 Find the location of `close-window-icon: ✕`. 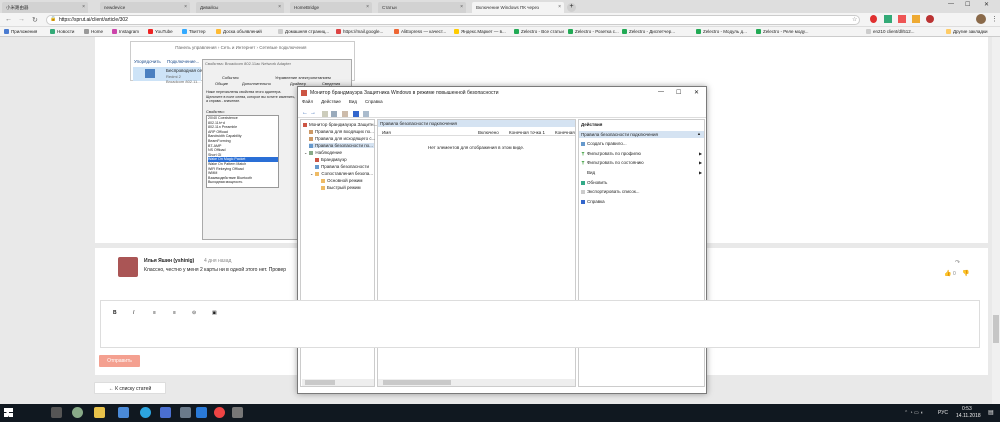

close-window-icon: ✕ is located at coordinates (986, 4).